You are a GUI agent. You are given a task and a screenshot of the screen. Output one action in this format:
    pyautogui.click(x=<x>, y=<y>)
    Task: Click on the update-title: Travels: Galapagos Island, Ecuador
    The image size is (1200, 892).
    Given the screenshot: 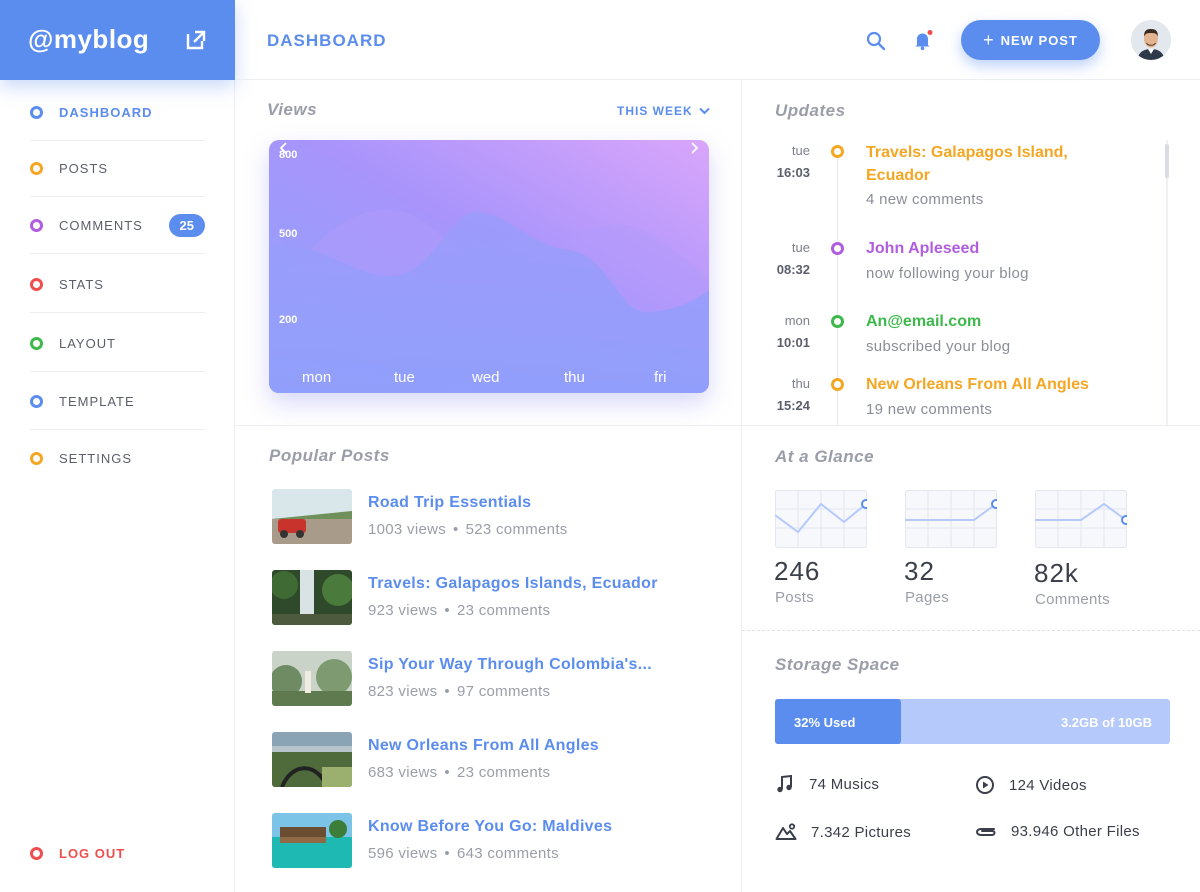 What is the action you would take?
    pyautogui.click(x=996, y=164)
    